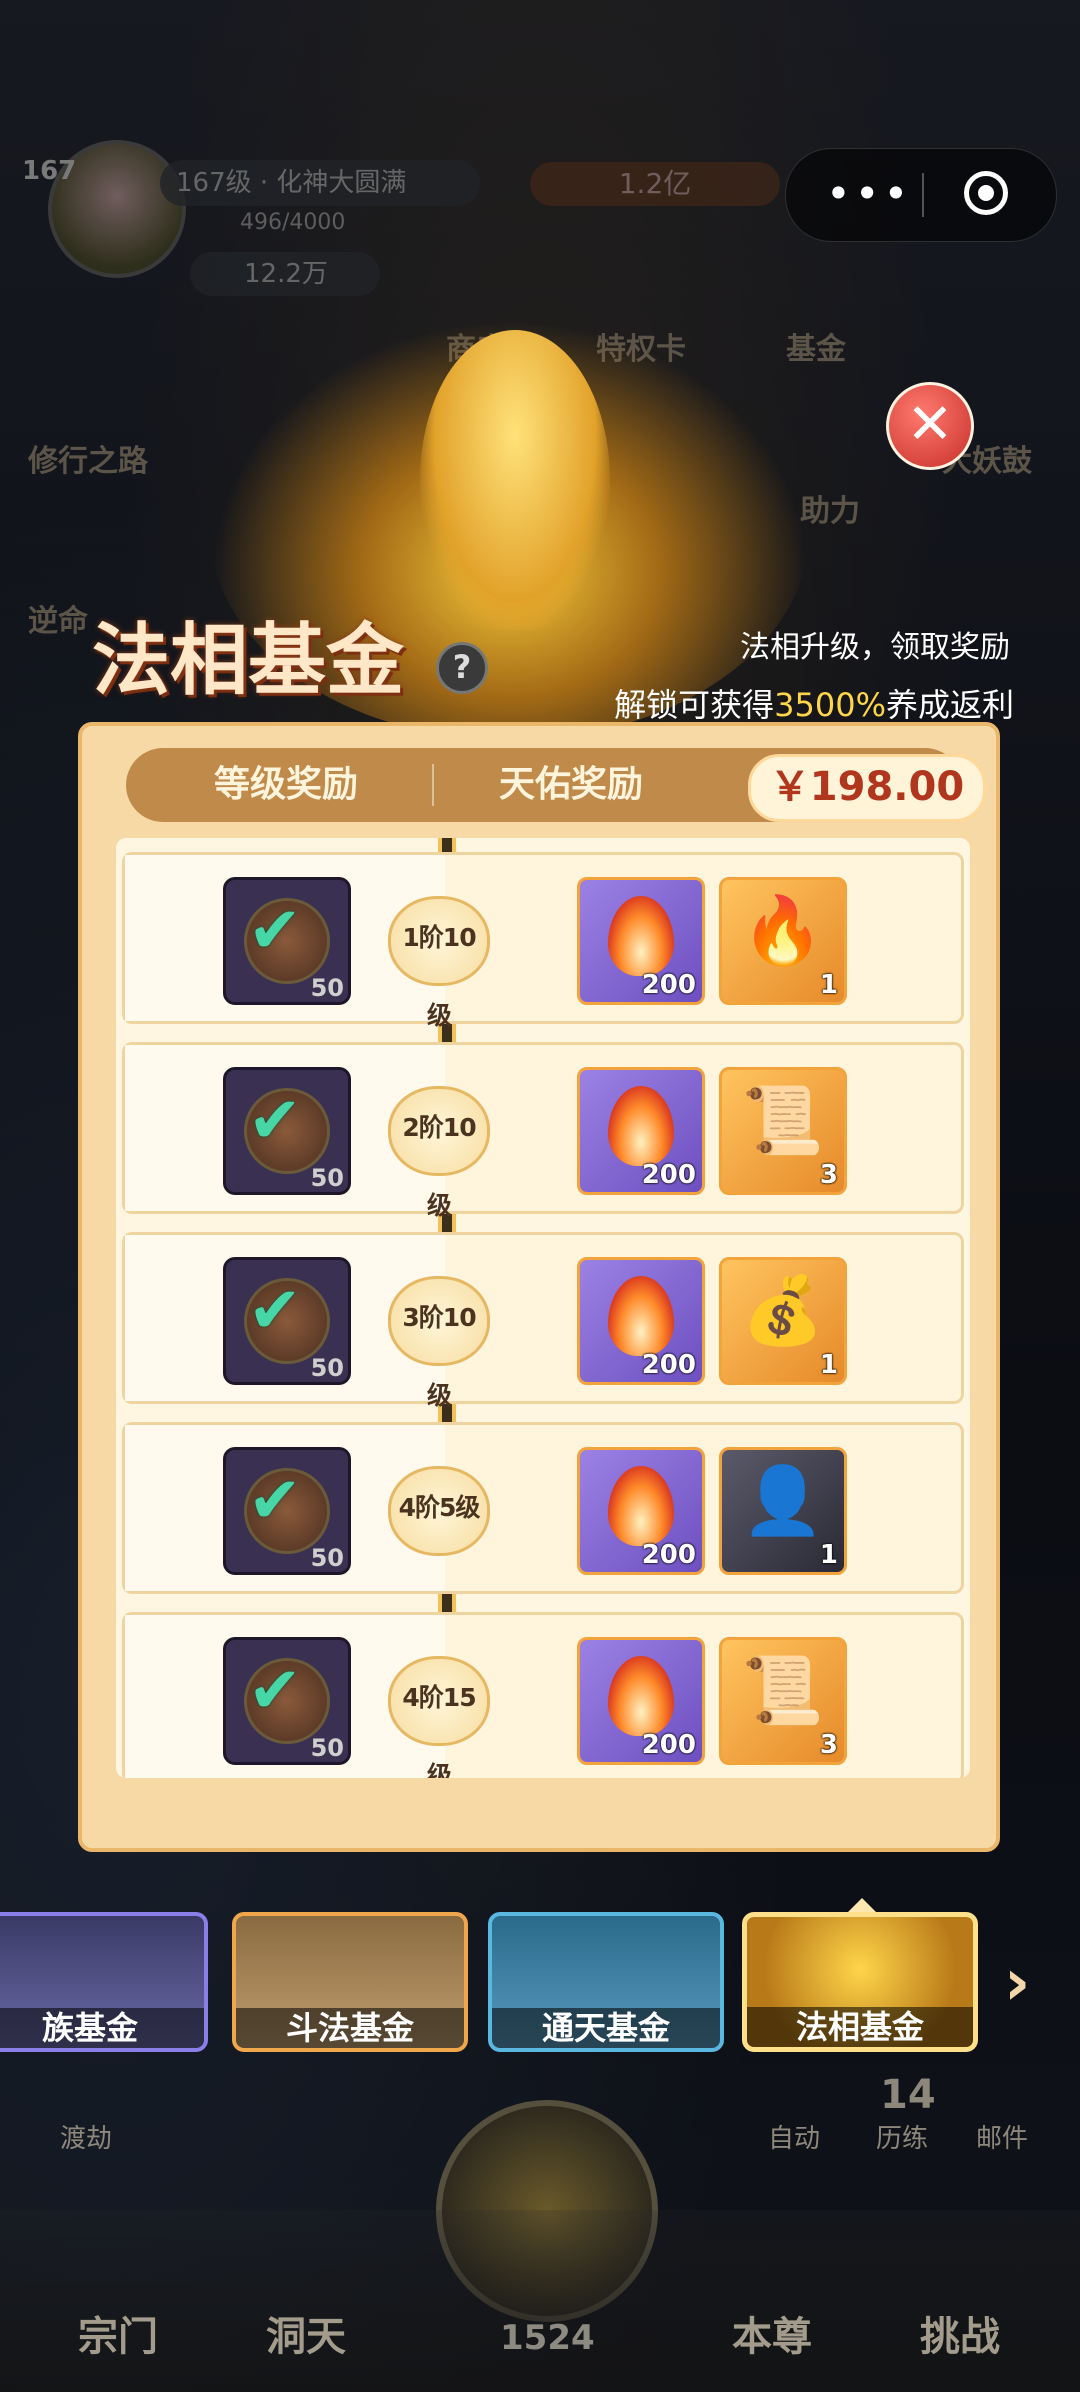  Describe the element at coordinates (515, 480) in the screenshot. I see `fa-xiang-hero-art` at that location.